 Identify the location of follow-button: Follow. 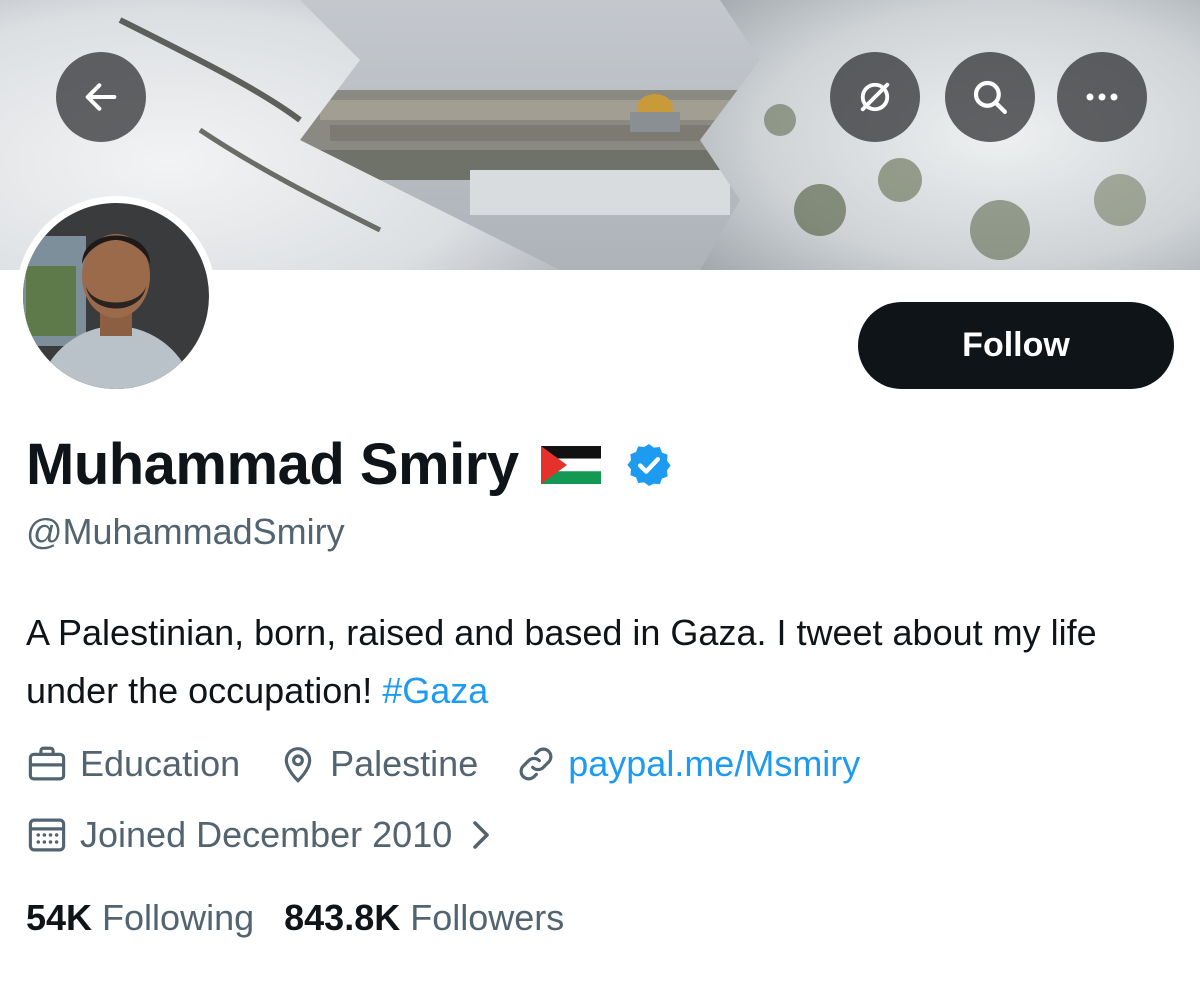
(1016, 345).